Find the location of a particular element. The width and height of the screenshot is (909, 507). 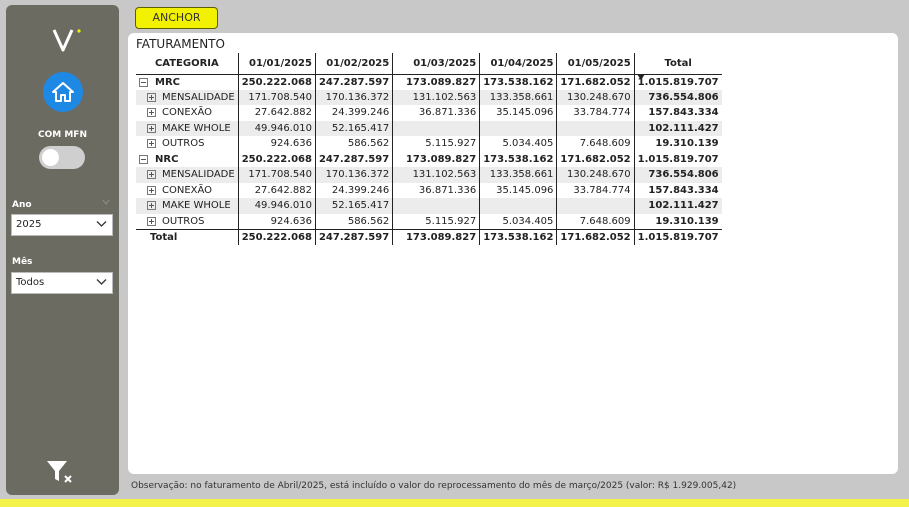

row-header-cell: MENSALIDADE is located at coordinates (187, 97).